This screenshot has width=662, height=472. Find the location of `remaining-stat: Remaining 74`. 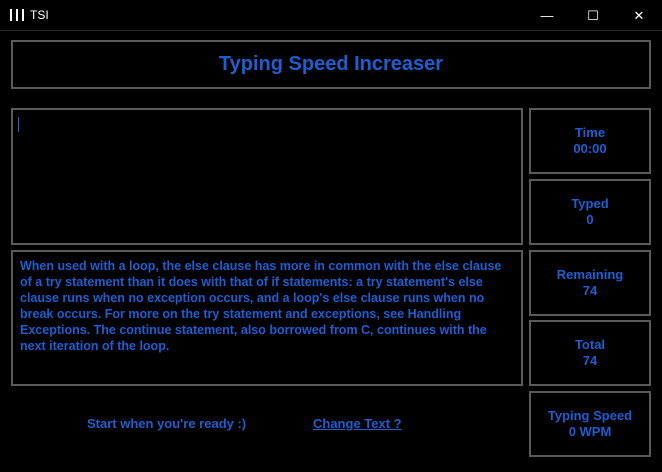

remaining-stat: Remaining 74 is located at coordinates (590, 283).